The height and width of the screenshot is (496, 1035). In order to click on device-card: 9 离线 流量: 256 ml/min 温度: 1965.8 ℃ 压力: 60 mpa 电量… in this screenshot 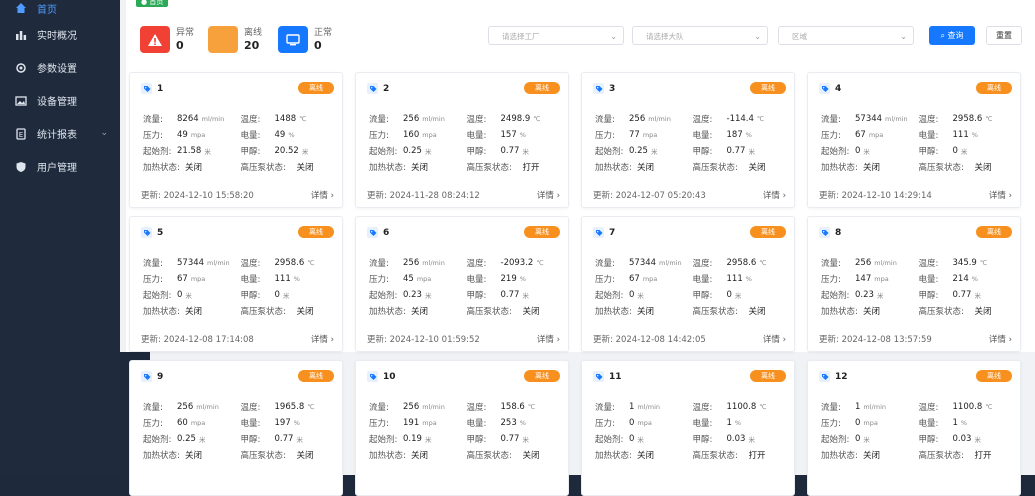, I will do `click(236, 428)`.